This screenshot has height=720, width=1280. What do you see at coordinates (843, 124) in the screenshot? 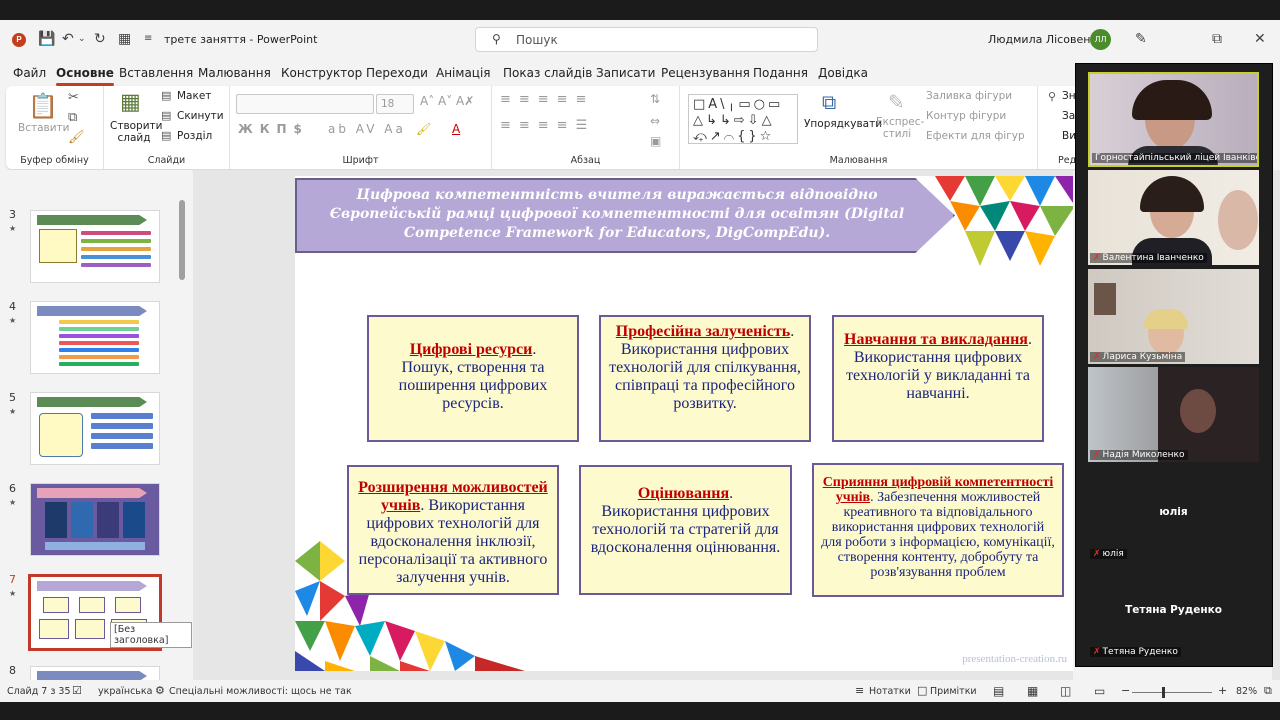
I see `arrange-button: Упорядкувати` at bounding box center [843, 124].